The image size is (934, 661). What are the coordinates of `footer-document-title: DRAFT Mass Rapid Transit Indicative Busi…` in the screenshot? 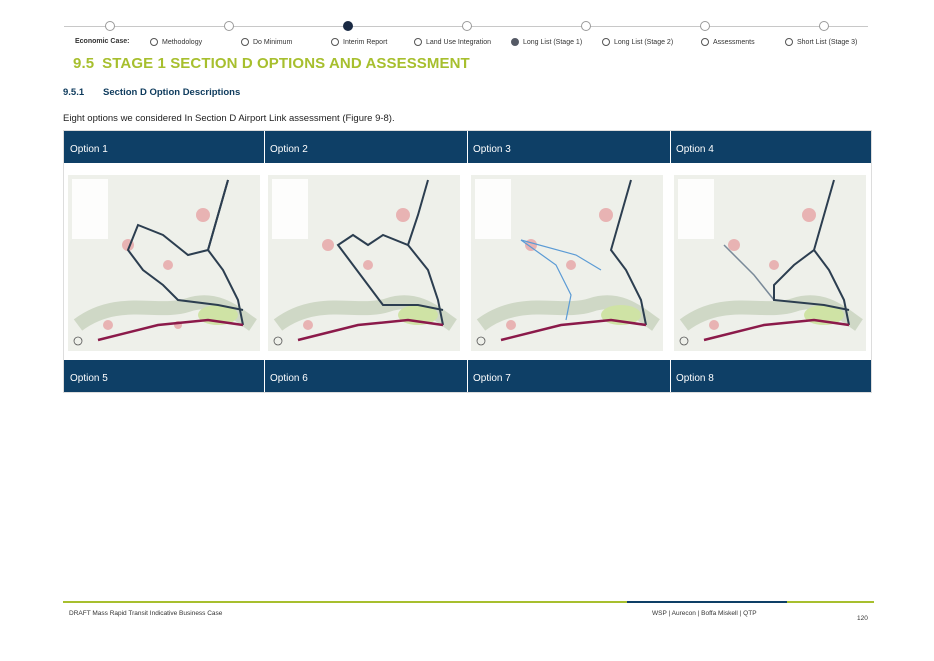 It's located at (146, 613).